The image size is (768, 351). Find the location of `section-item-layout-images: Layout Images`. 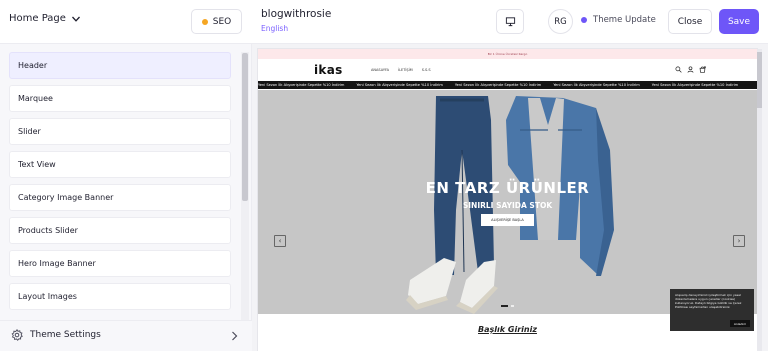

section-item-layout-images: Layout Images is located at coordinates (120, 296).